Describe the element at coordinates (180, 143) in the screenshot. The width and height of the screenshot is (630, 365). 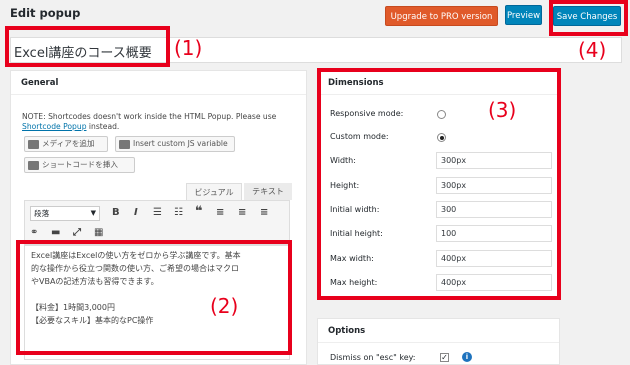
I see `insert-js-label: Insert custom JS variable` at that location.